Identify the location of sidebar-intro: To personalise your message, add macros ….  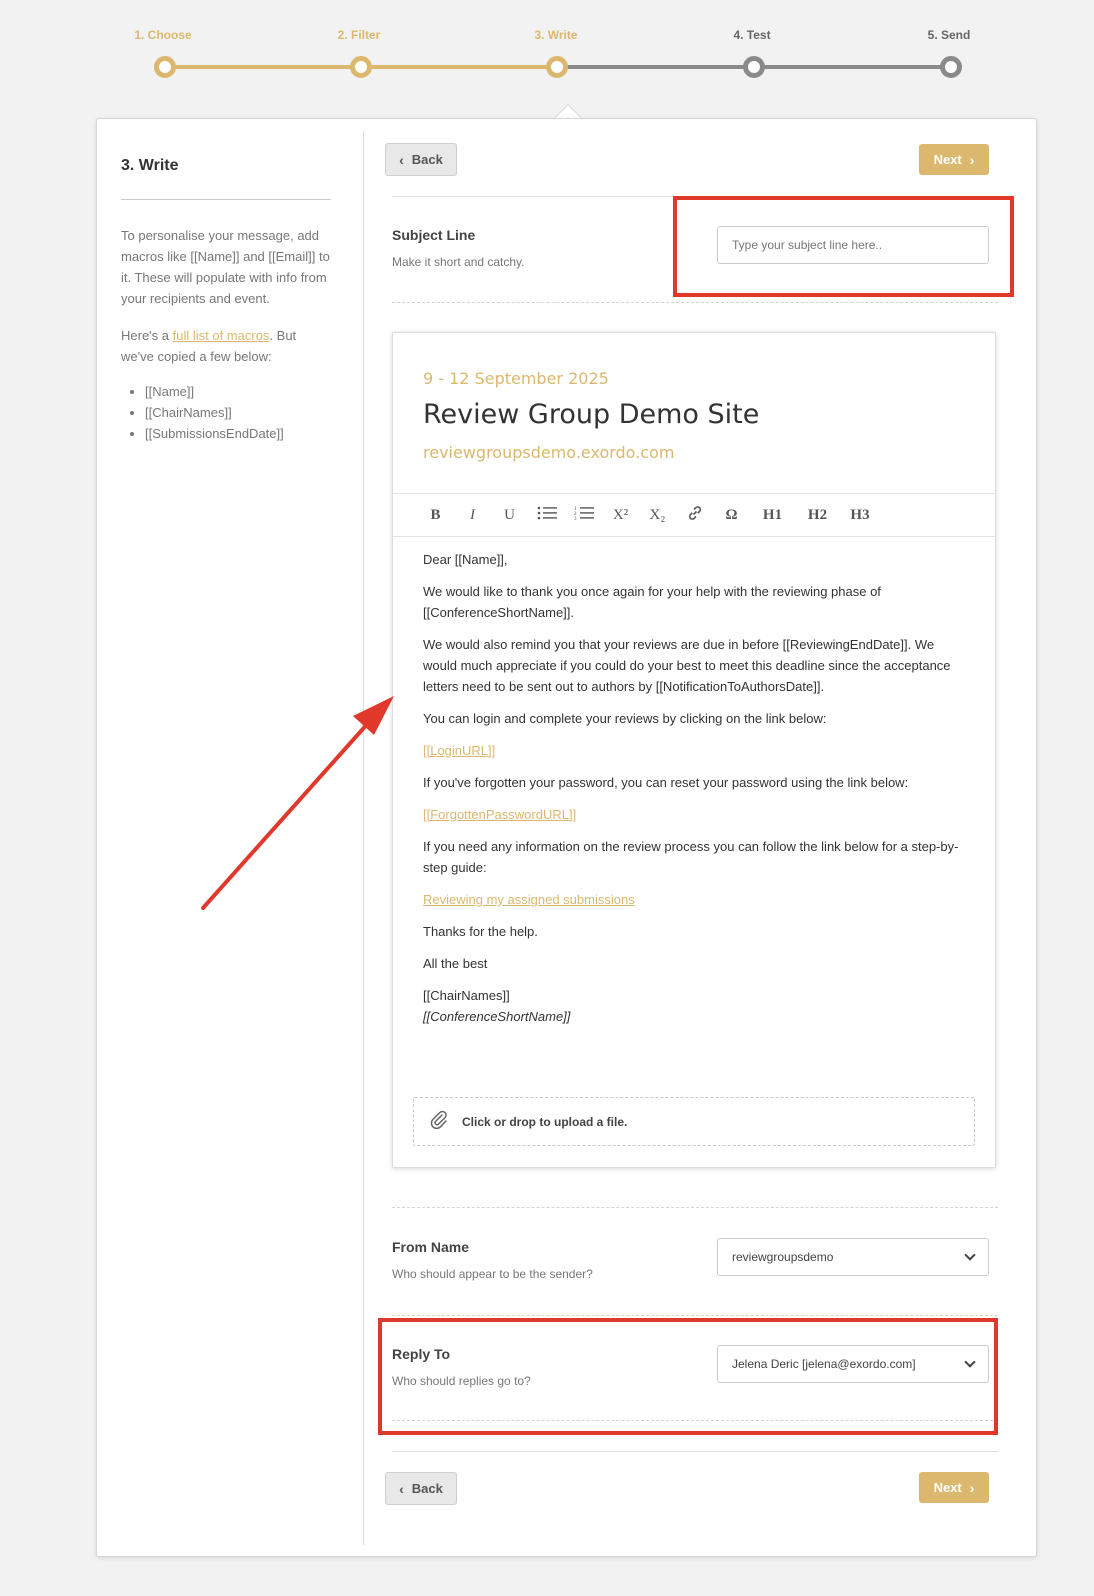
(225, 267).